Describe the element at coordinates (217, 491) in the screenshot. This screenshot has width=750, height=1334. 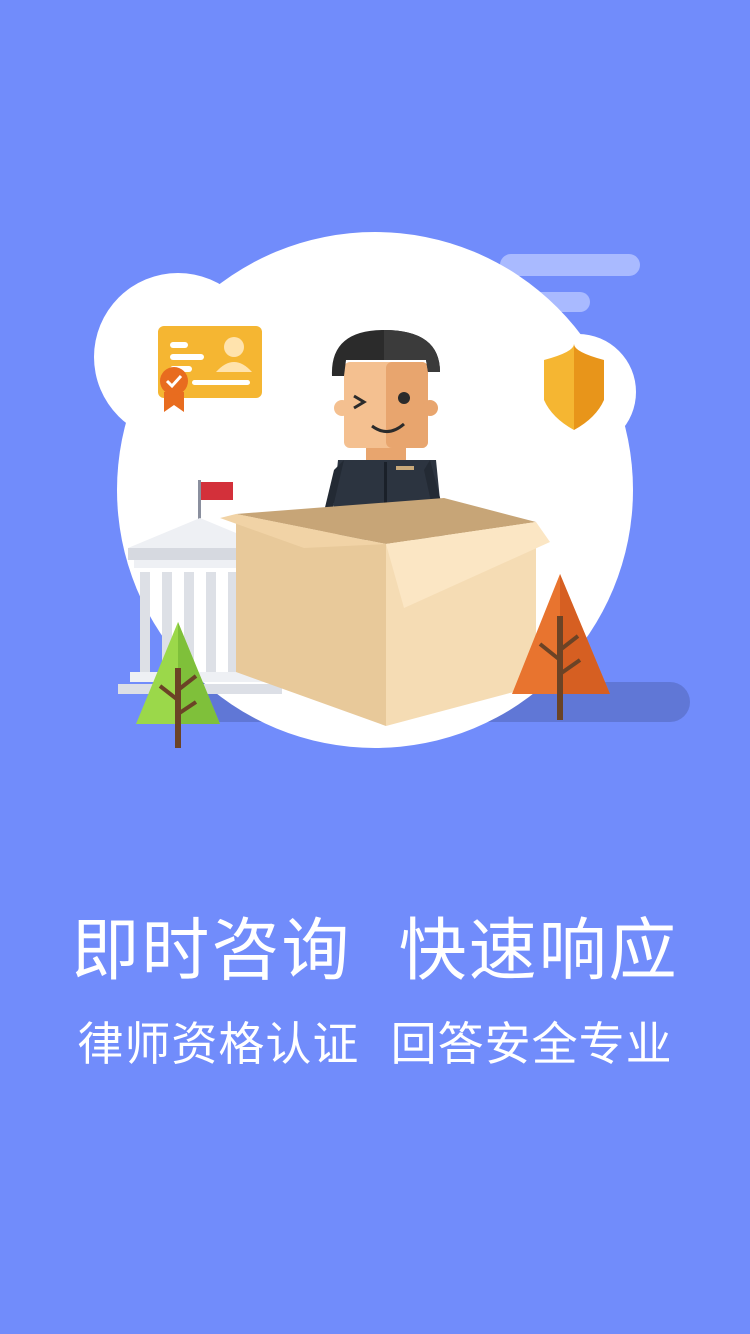
I see `flag` at that location.